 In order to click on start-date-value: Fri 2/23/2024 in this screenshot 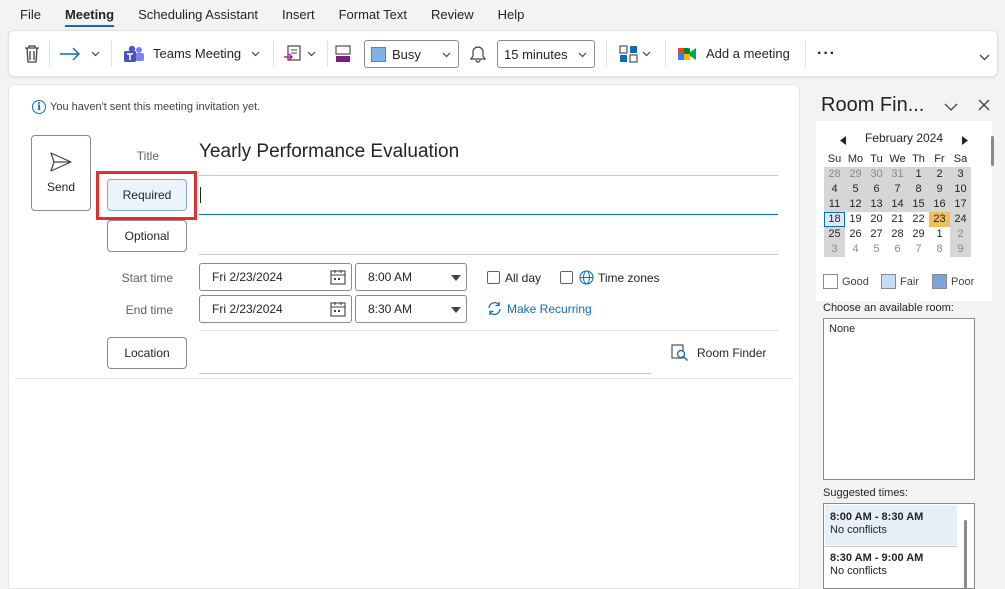, I will do `click(247, 277)`.